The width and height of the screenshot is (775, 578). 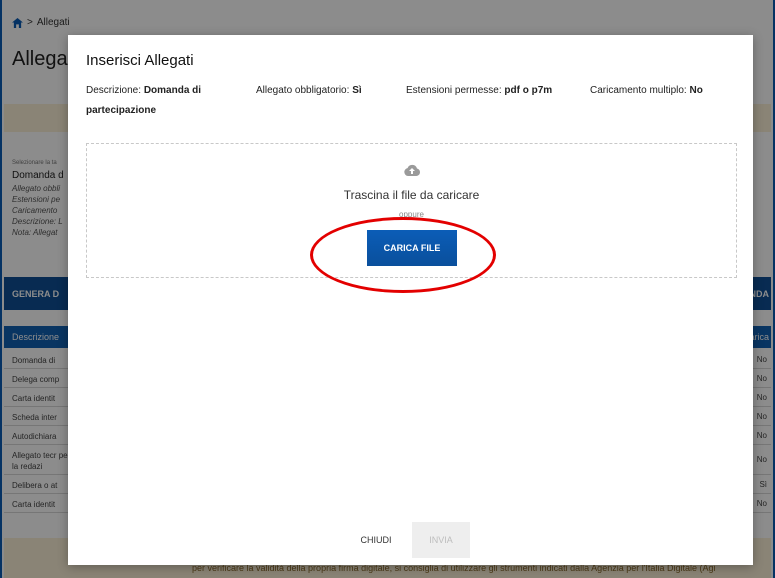 What do you see at coordinates (441, 540) in the screenshot?
I see `send-button: INVIA` at bounding box center [441, 540].